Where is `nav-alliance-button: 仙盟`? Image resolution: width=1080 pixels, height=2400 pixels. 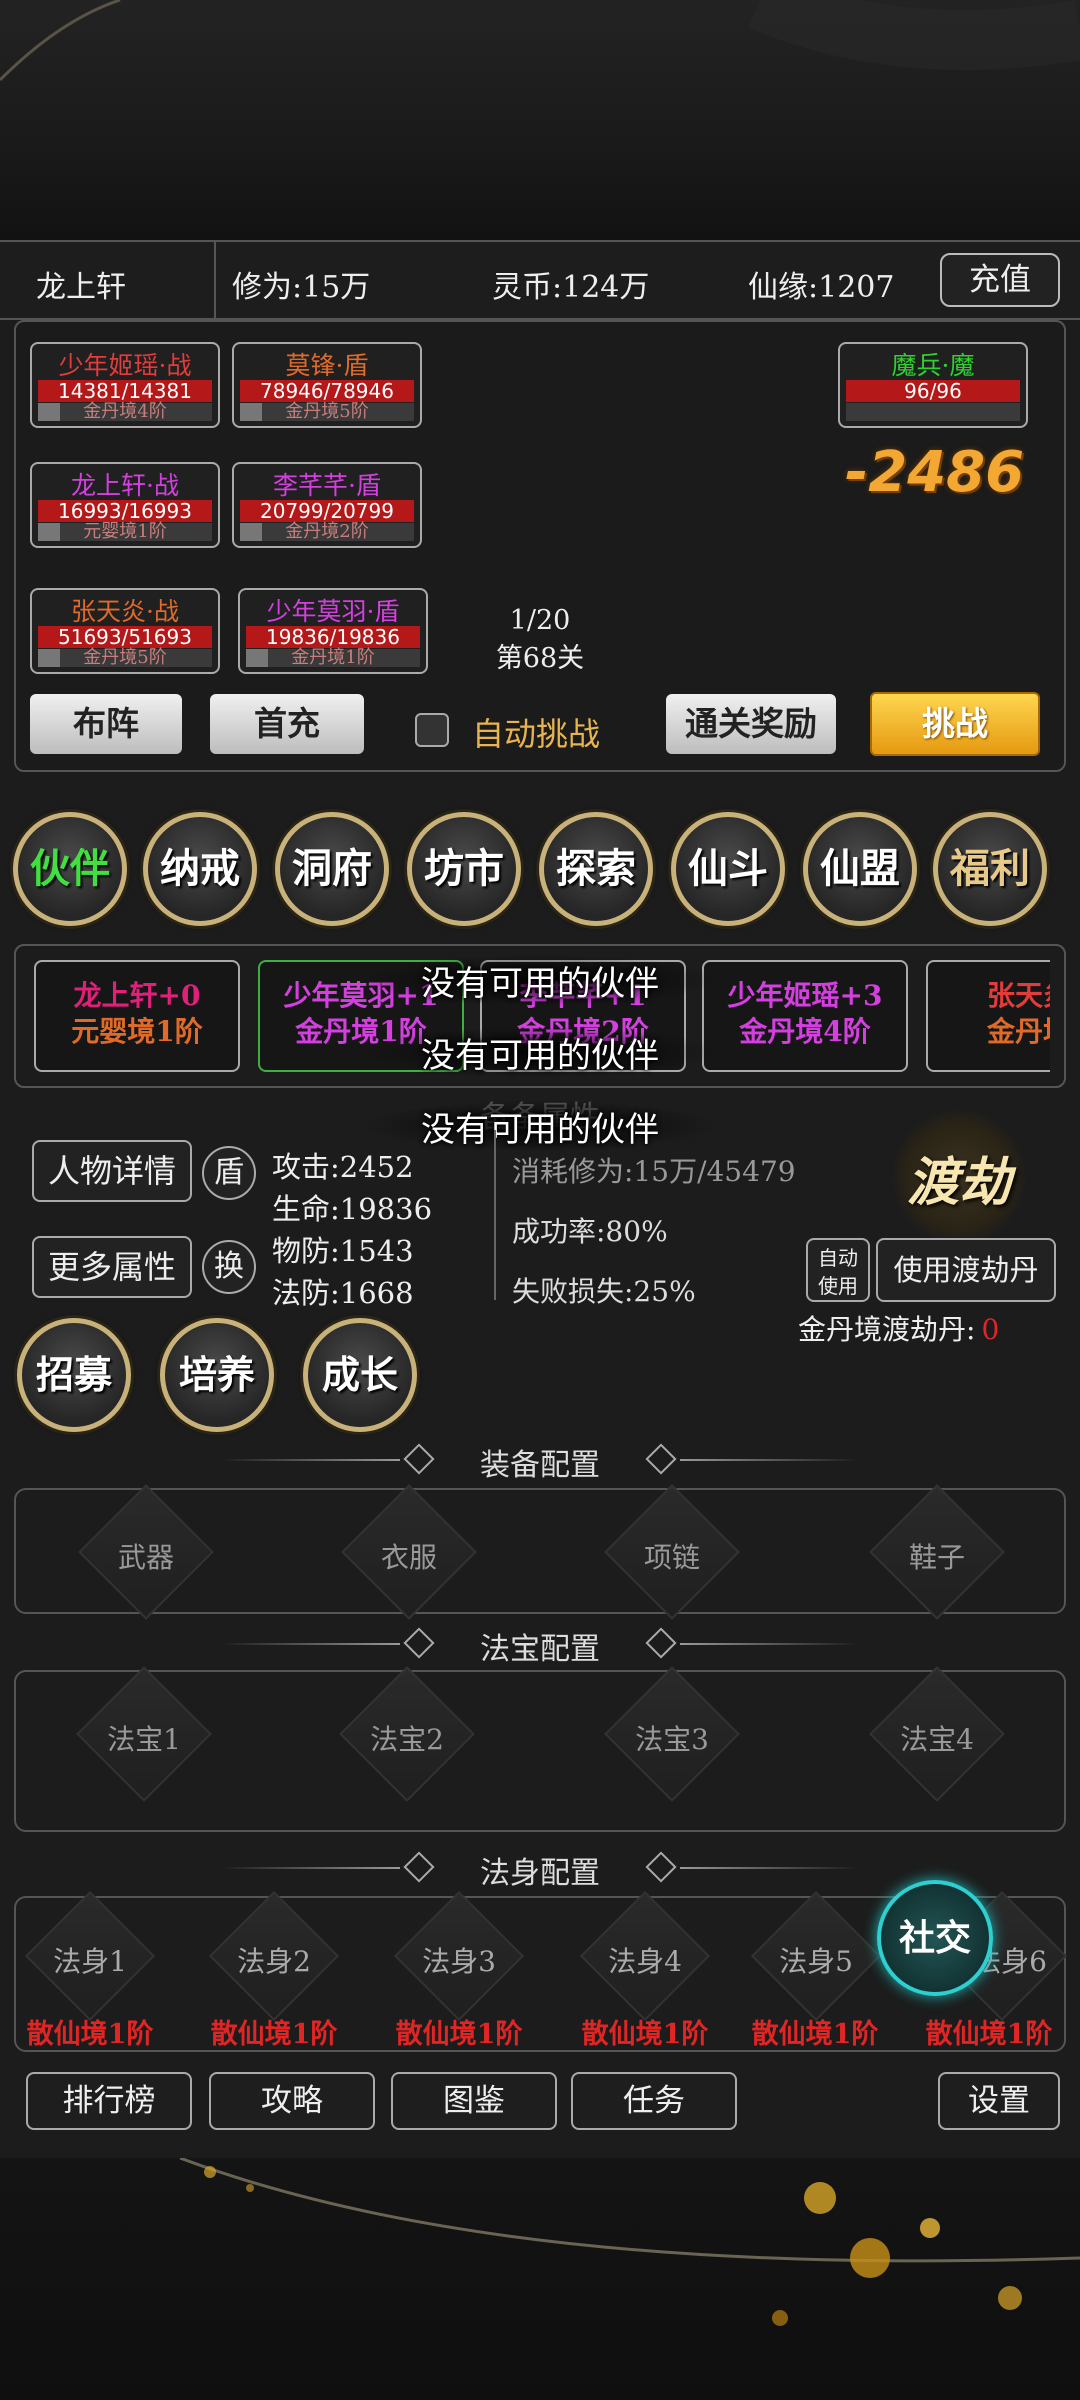
nav-alliance-button: 仙盟 is located at coordinates (860, 869).